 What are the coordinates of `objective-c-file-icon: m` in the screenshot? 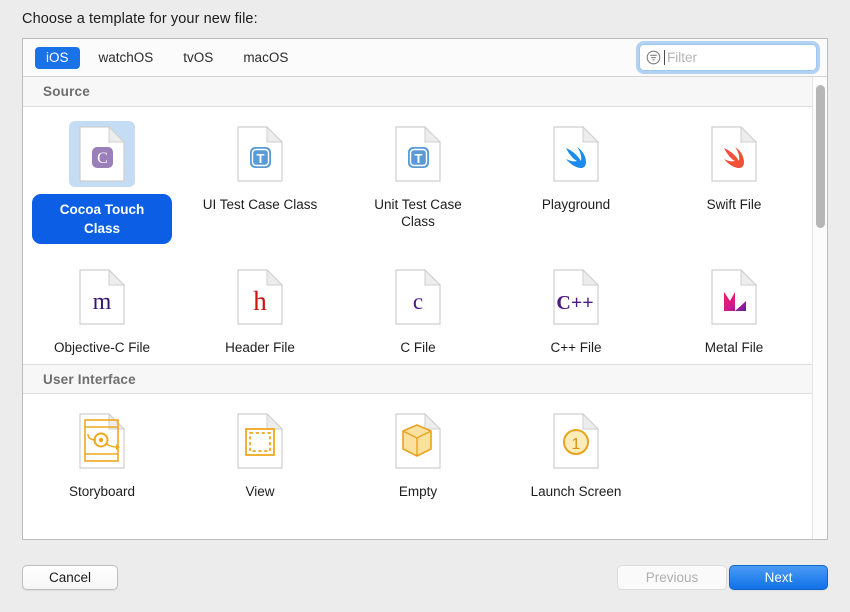 It's located at (102, 297).